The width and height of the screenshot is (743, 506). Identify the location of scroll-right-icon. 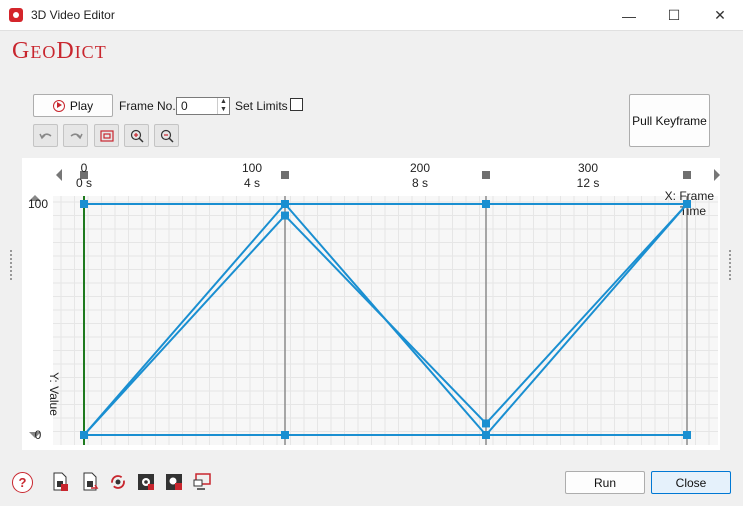
(717, 175).